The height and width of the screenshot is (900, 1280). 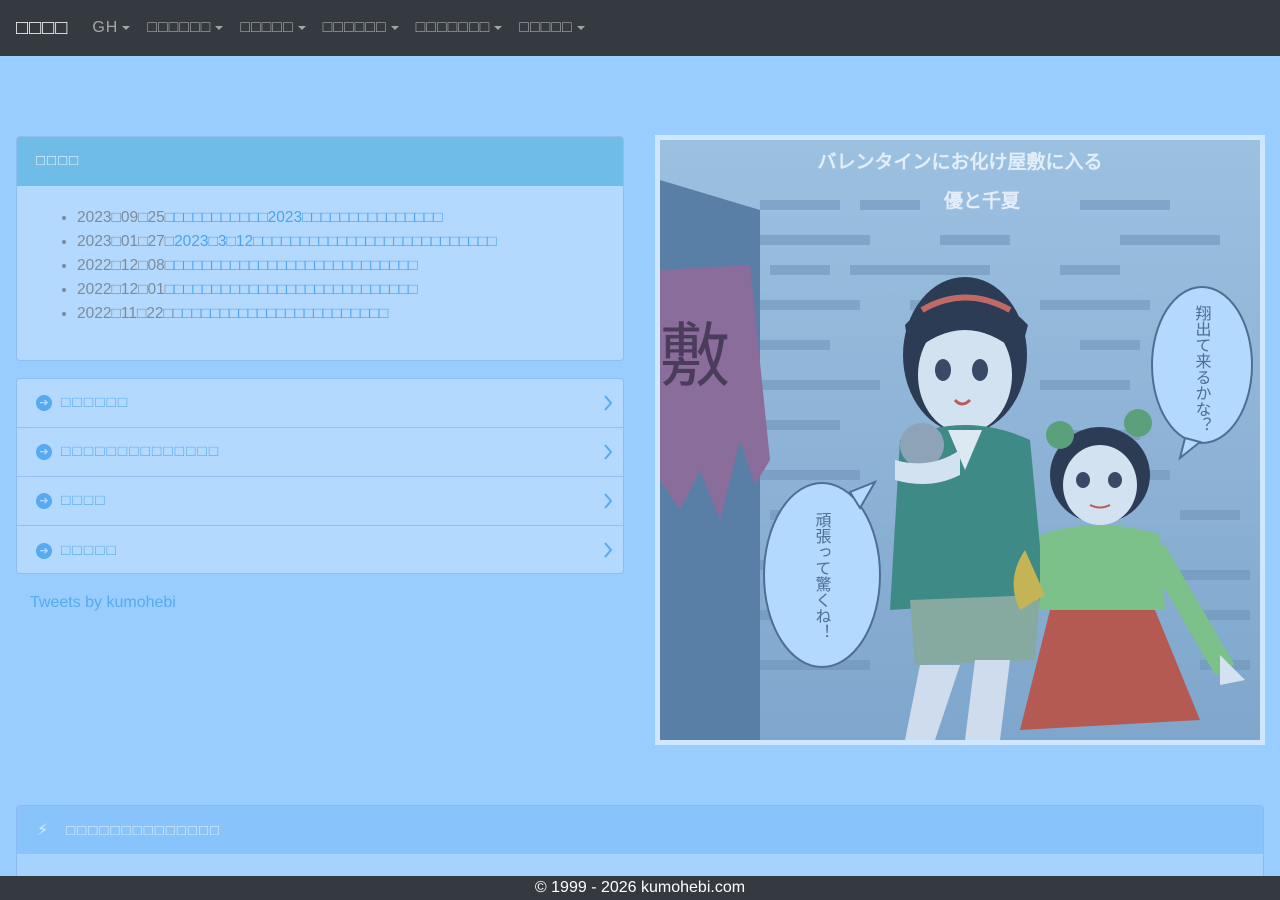 What do you see at coordinates (1202, 369) in the screenshot?
I see `speech-bubble-right-text: 翔出て来るかな？` at bounding box center [1202, 369].